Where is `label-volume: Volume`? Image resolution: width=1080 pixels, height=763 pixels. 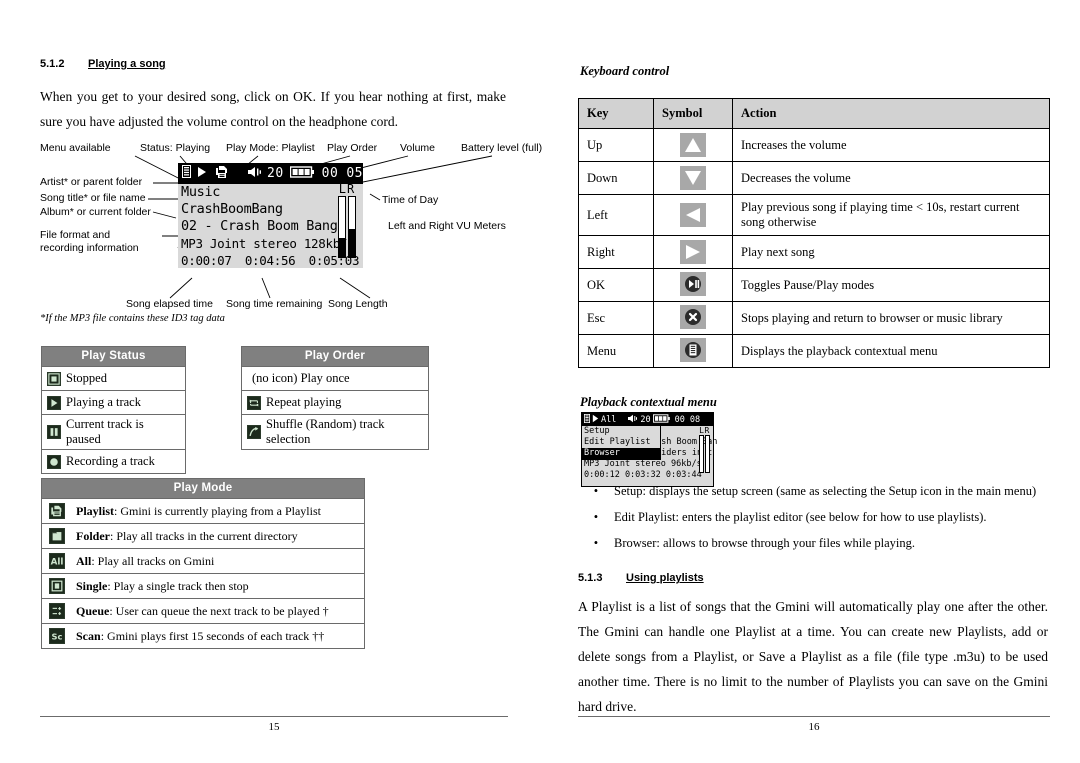
label-volume: Volume is located at coordinates (418, 148).